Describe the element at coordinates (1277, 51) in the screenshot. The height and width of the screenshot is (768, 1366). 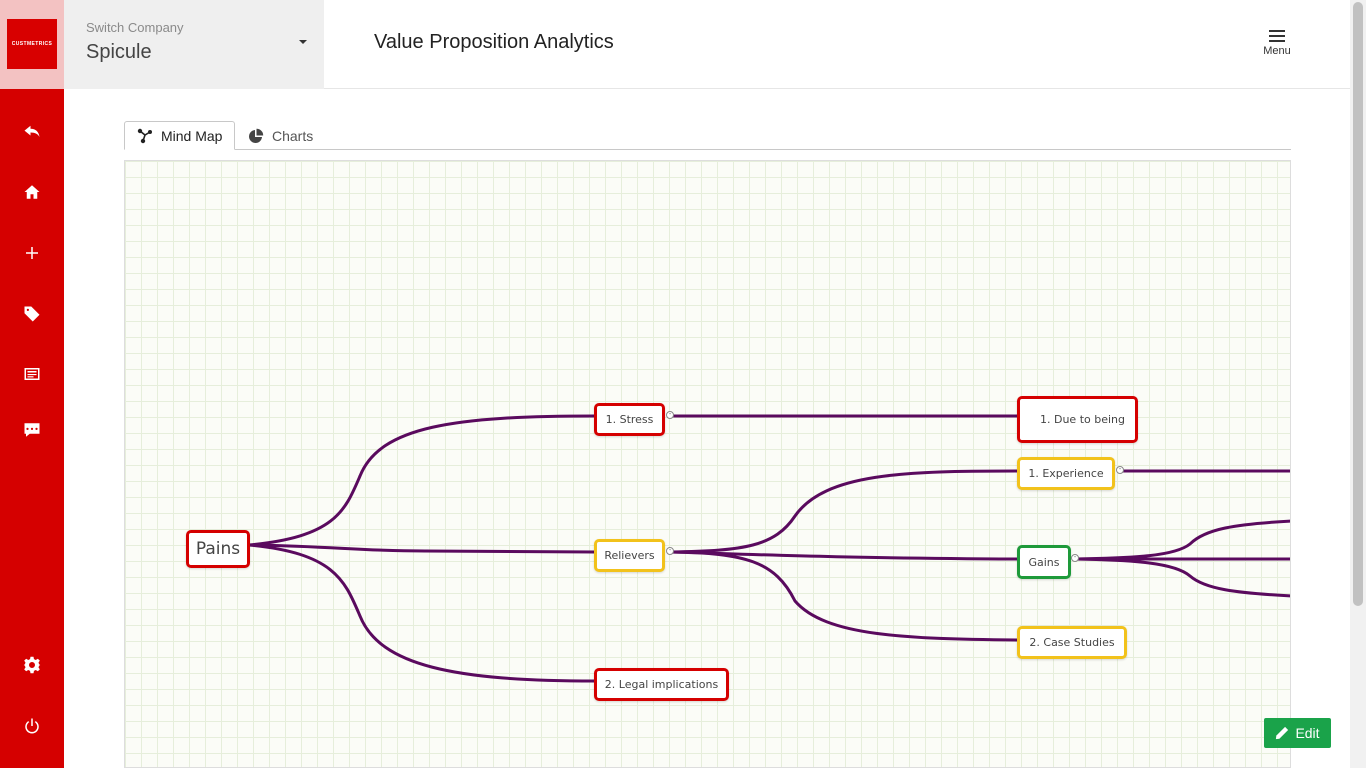
I see `menu-label: Menu` at that location.